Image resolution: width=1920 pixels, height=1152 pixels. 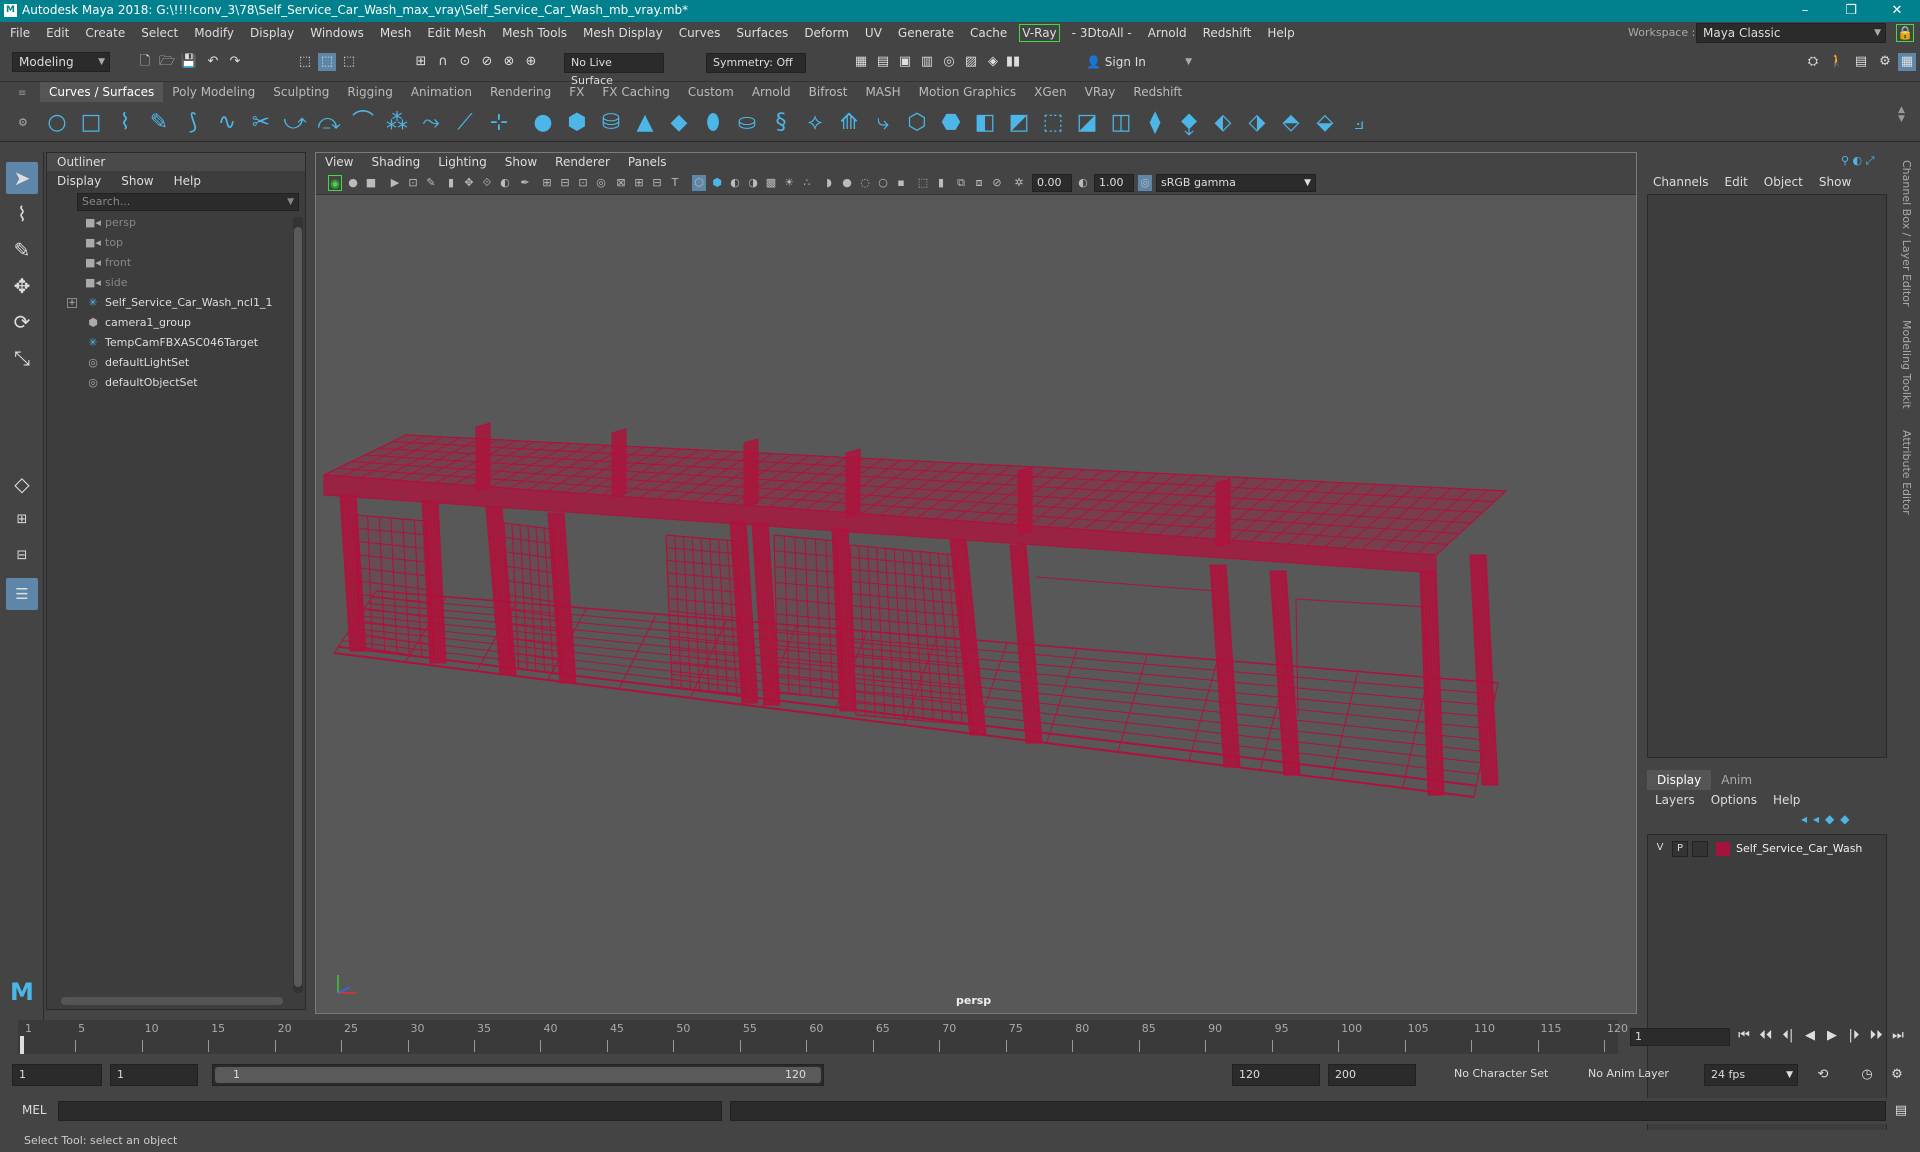 I want to click on gamma-field: 1.00, so click(x=1114, y=183).